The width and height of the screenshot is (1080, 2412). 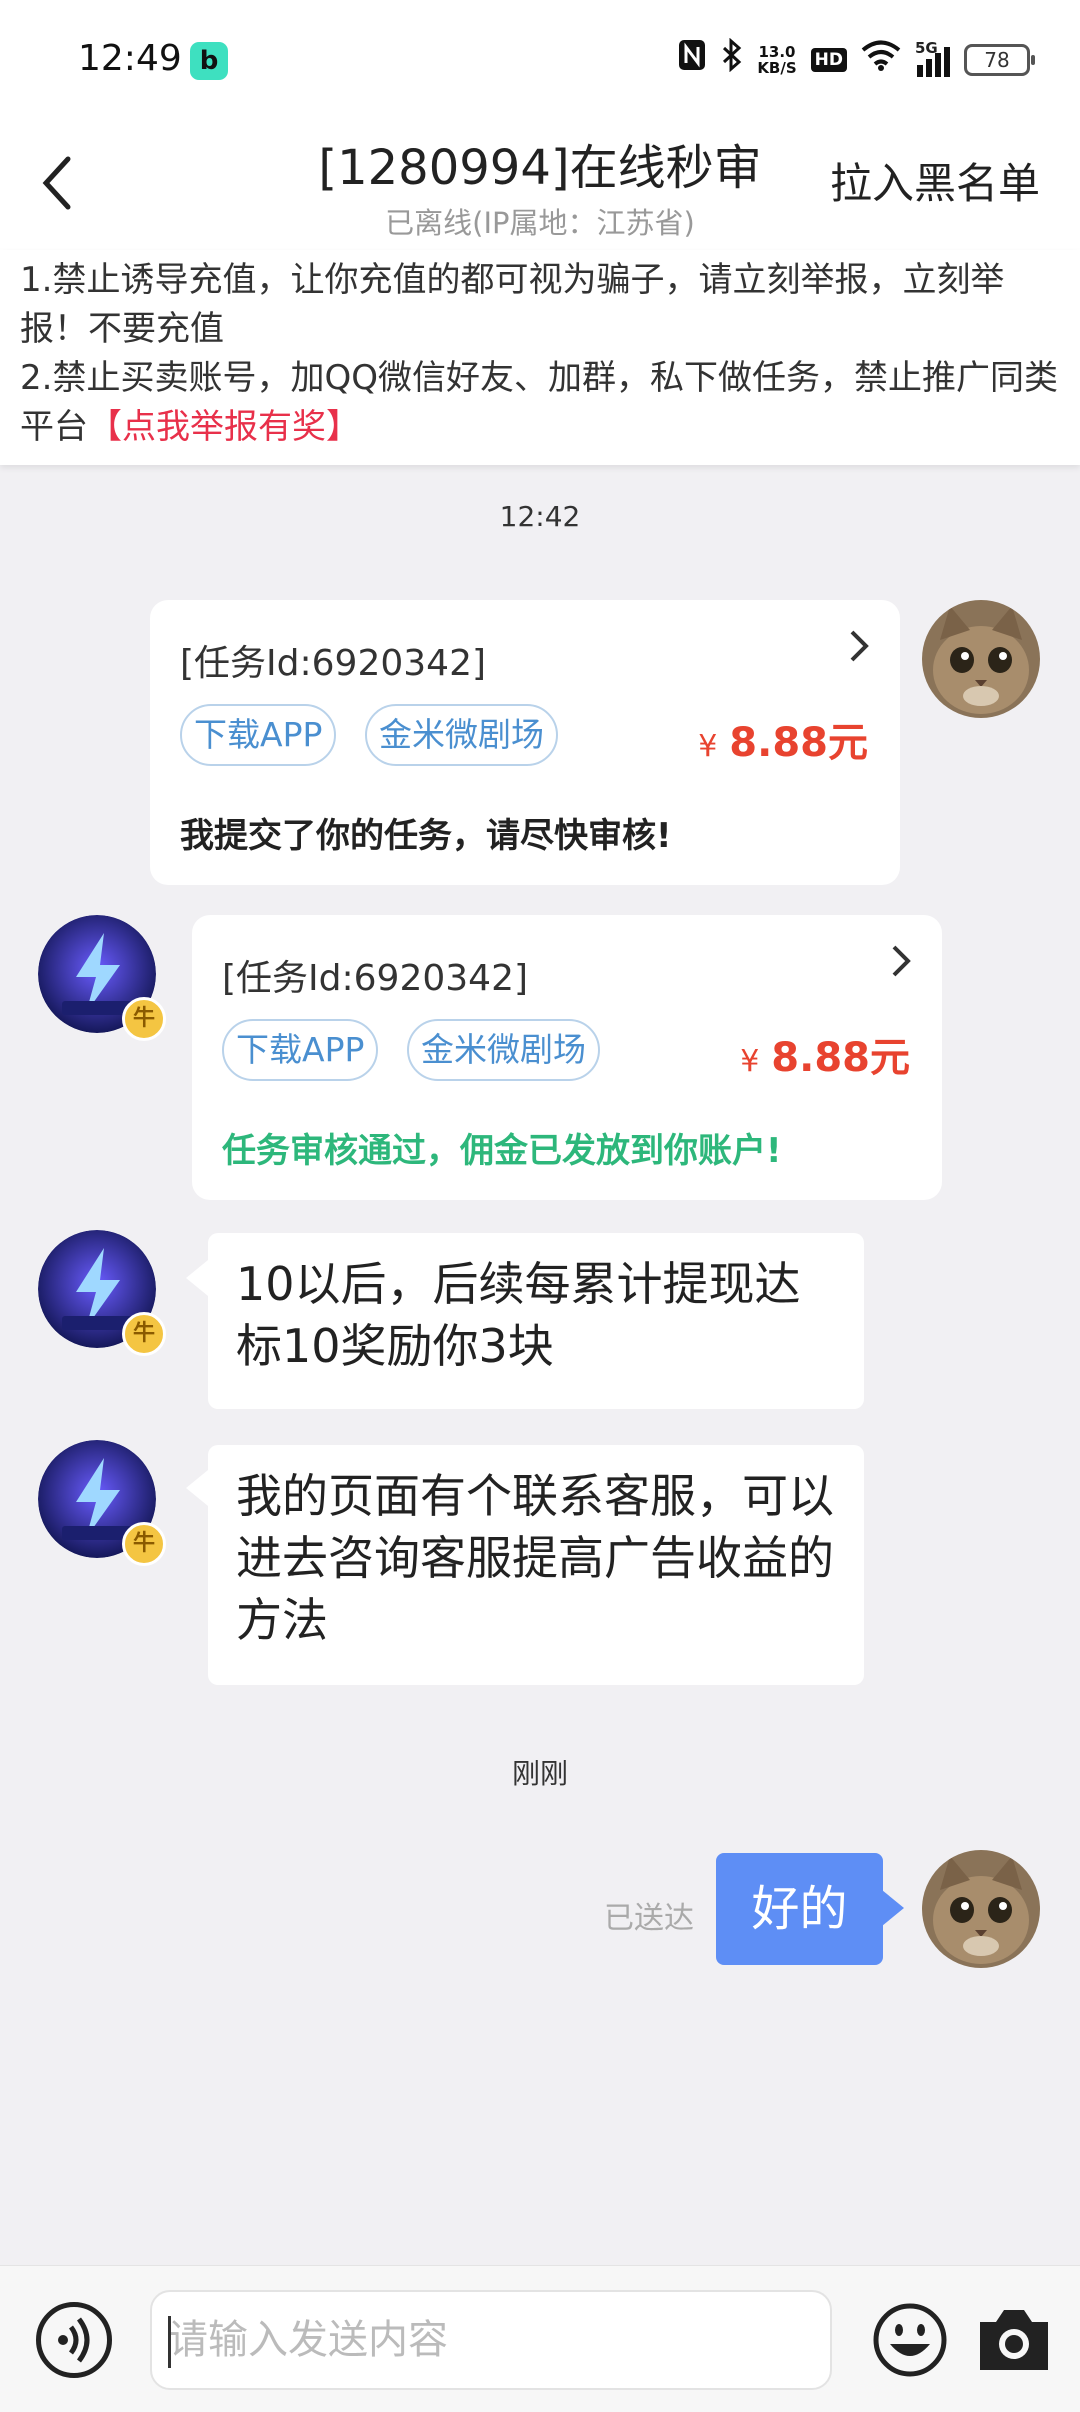 What do you see at coordinates (540, 60) in the screenshot?
I see `status-bar: 12:49 b 13.0 KB/S HD 5G 78` at bounding box center [540, 60].